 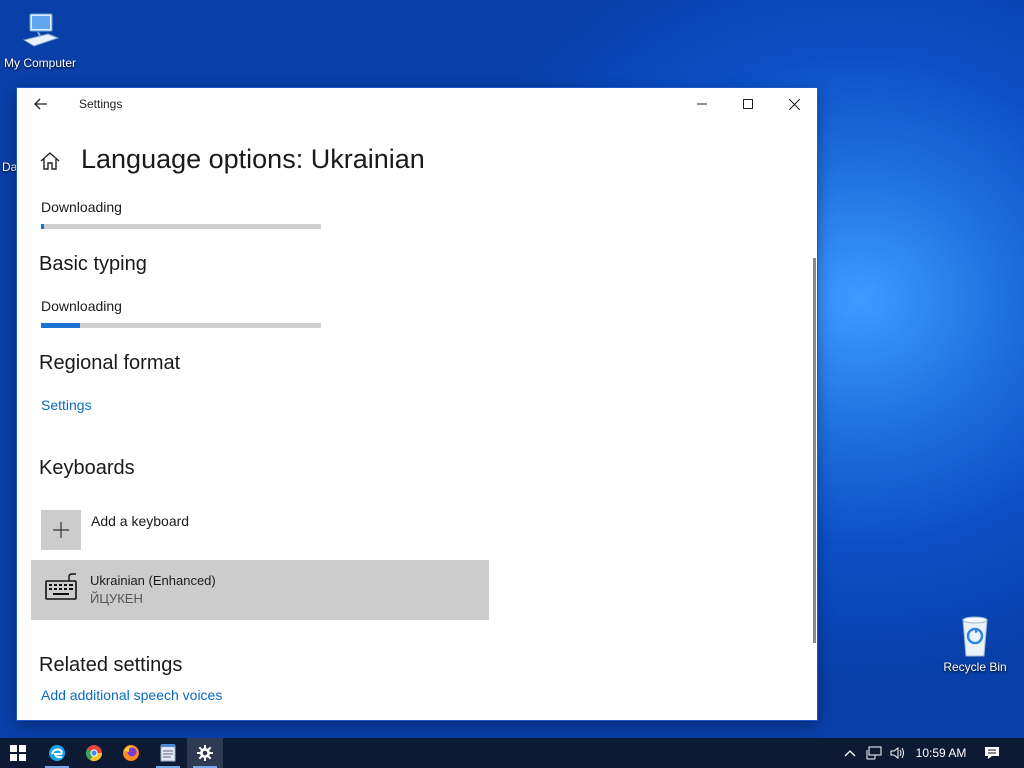 I want to click on firefox-icon, so click(x=131, y=753).